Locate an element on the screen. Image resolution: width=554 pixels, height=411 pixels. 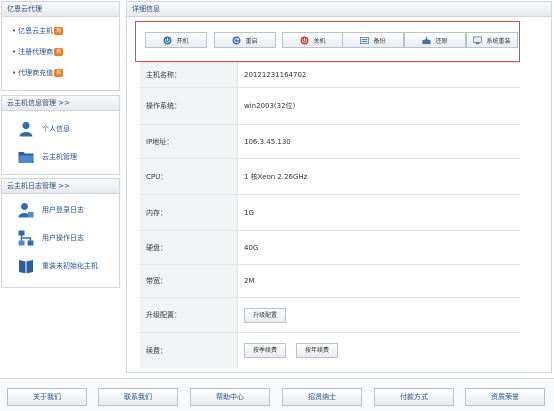
restore-label: 还原 is located at coordinates (441, 41).